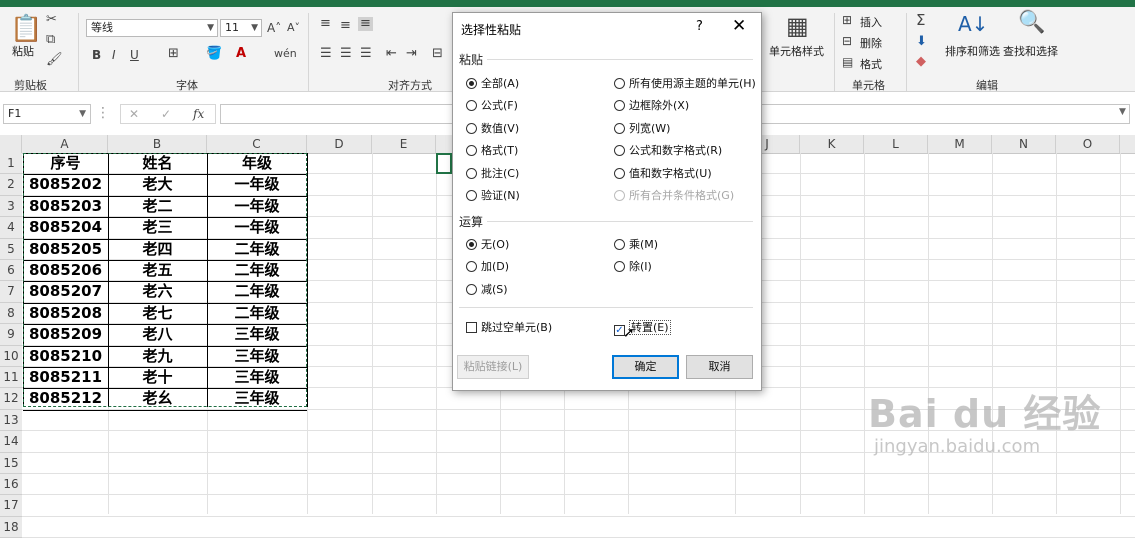 The height and width of the screenshot is (538, 1135). Describe the element at coordinates (157, 291) in the screenshot. I see `table-cell: 老六` at that location.